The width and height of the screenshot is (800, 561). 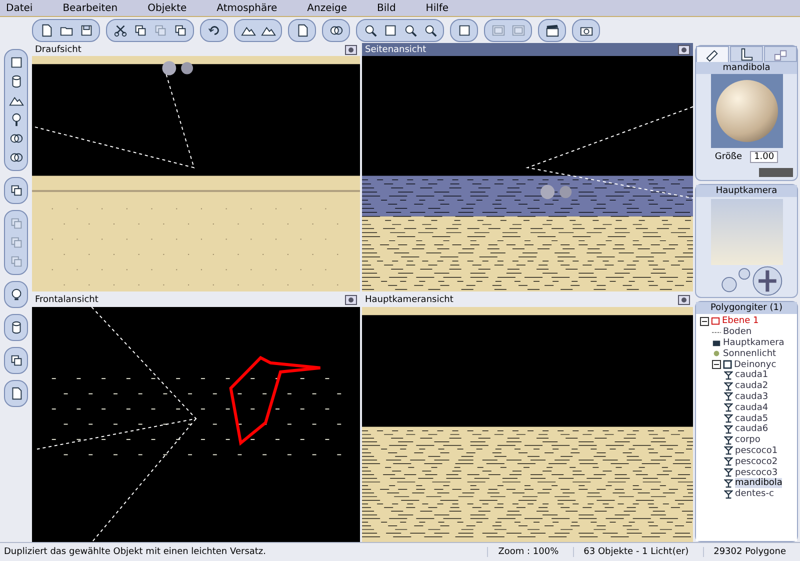 I want to click on tree-item: pescoco3, so click(x=756, y=473).